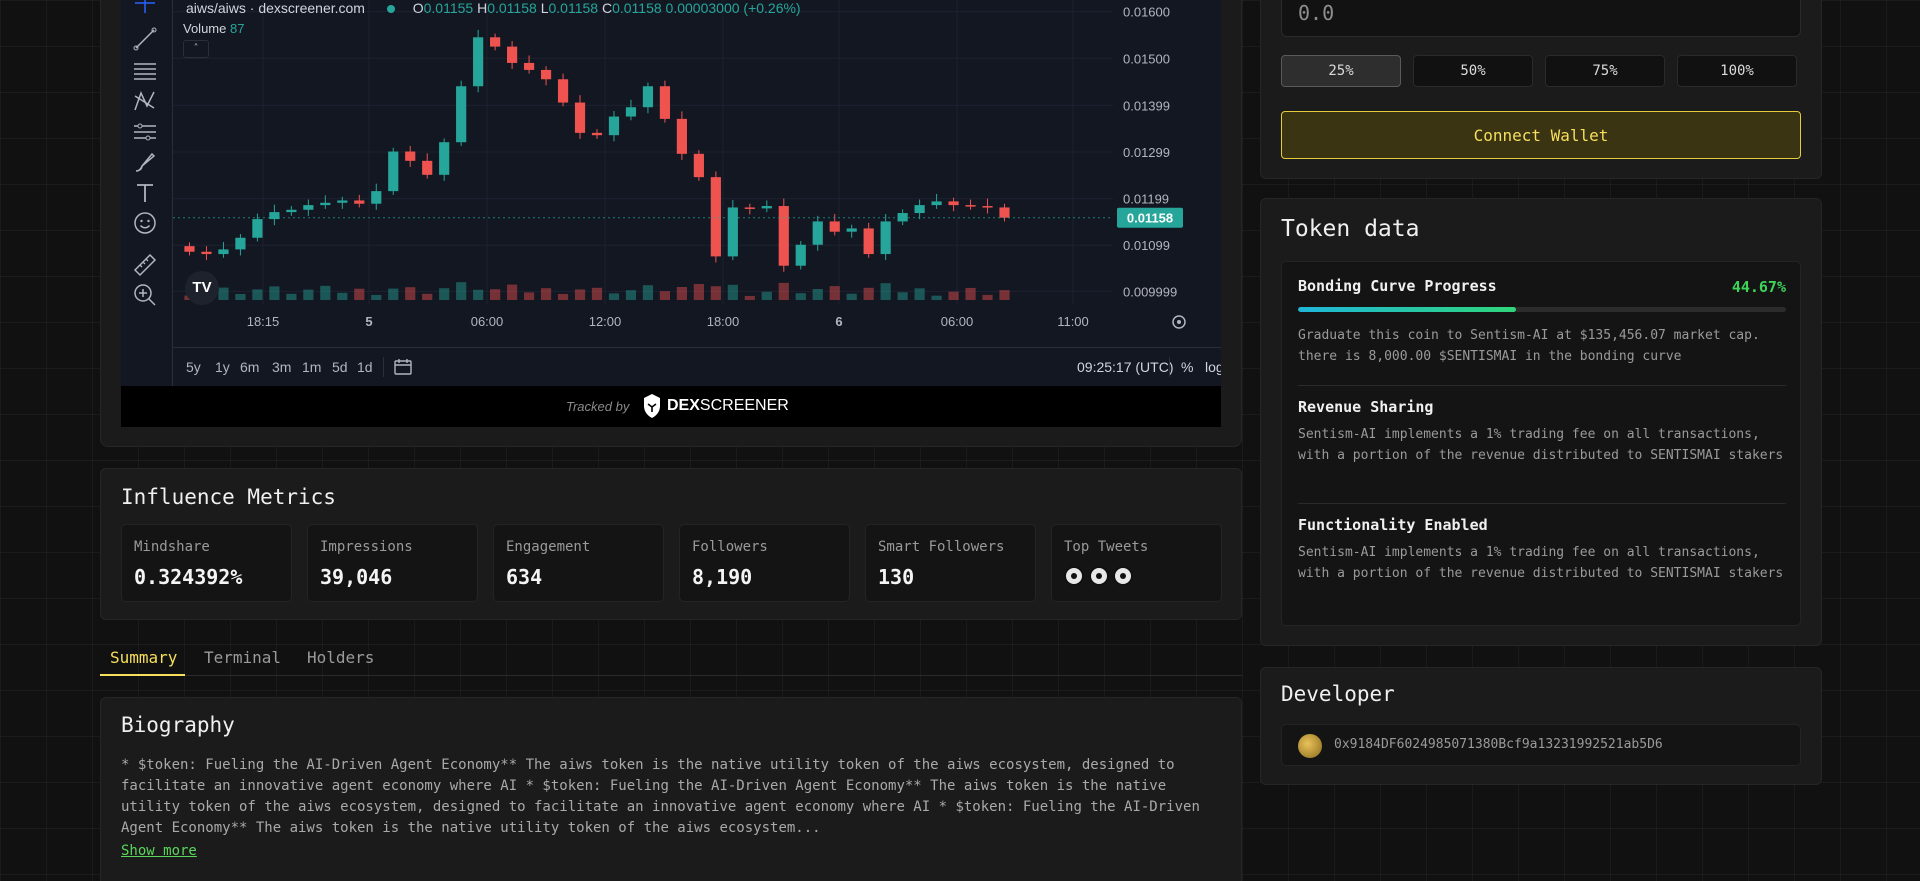  I want to click on timeframe-1m: 1m, so click(311, 367).